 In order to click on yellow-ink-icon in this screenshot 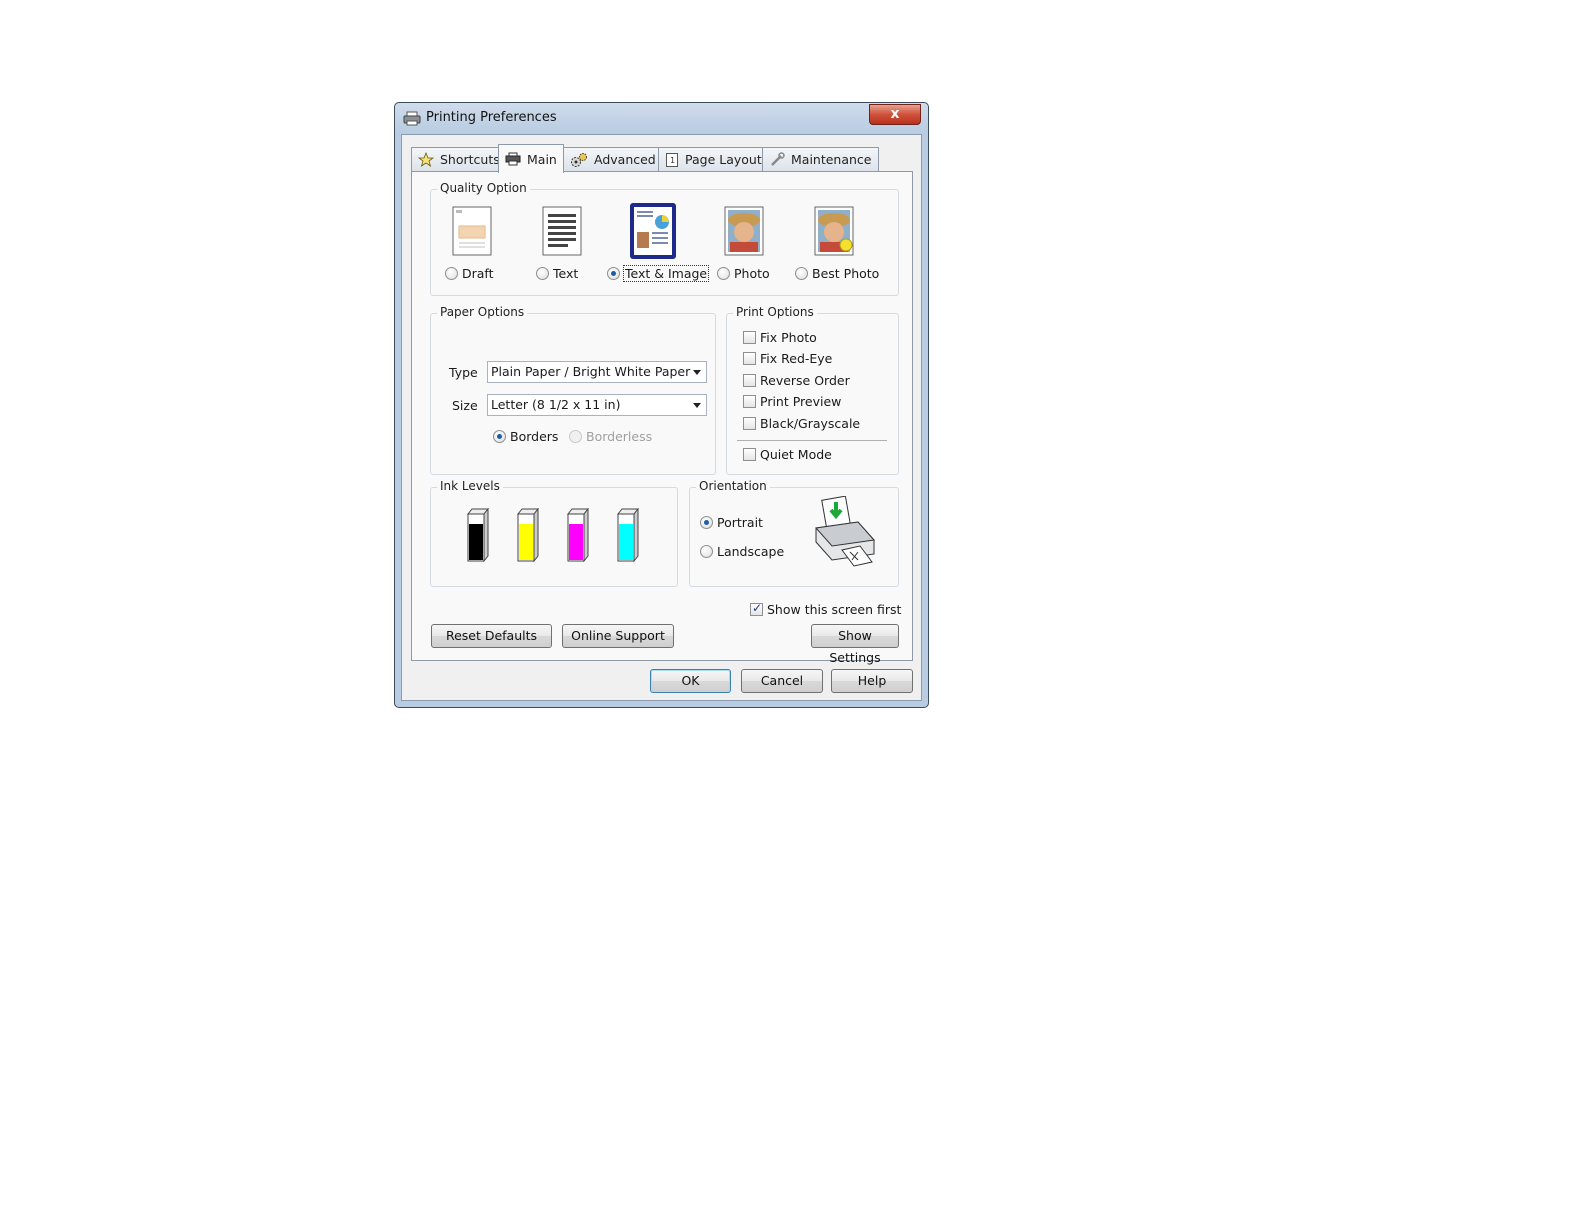, I will do `click(528, 535)`.